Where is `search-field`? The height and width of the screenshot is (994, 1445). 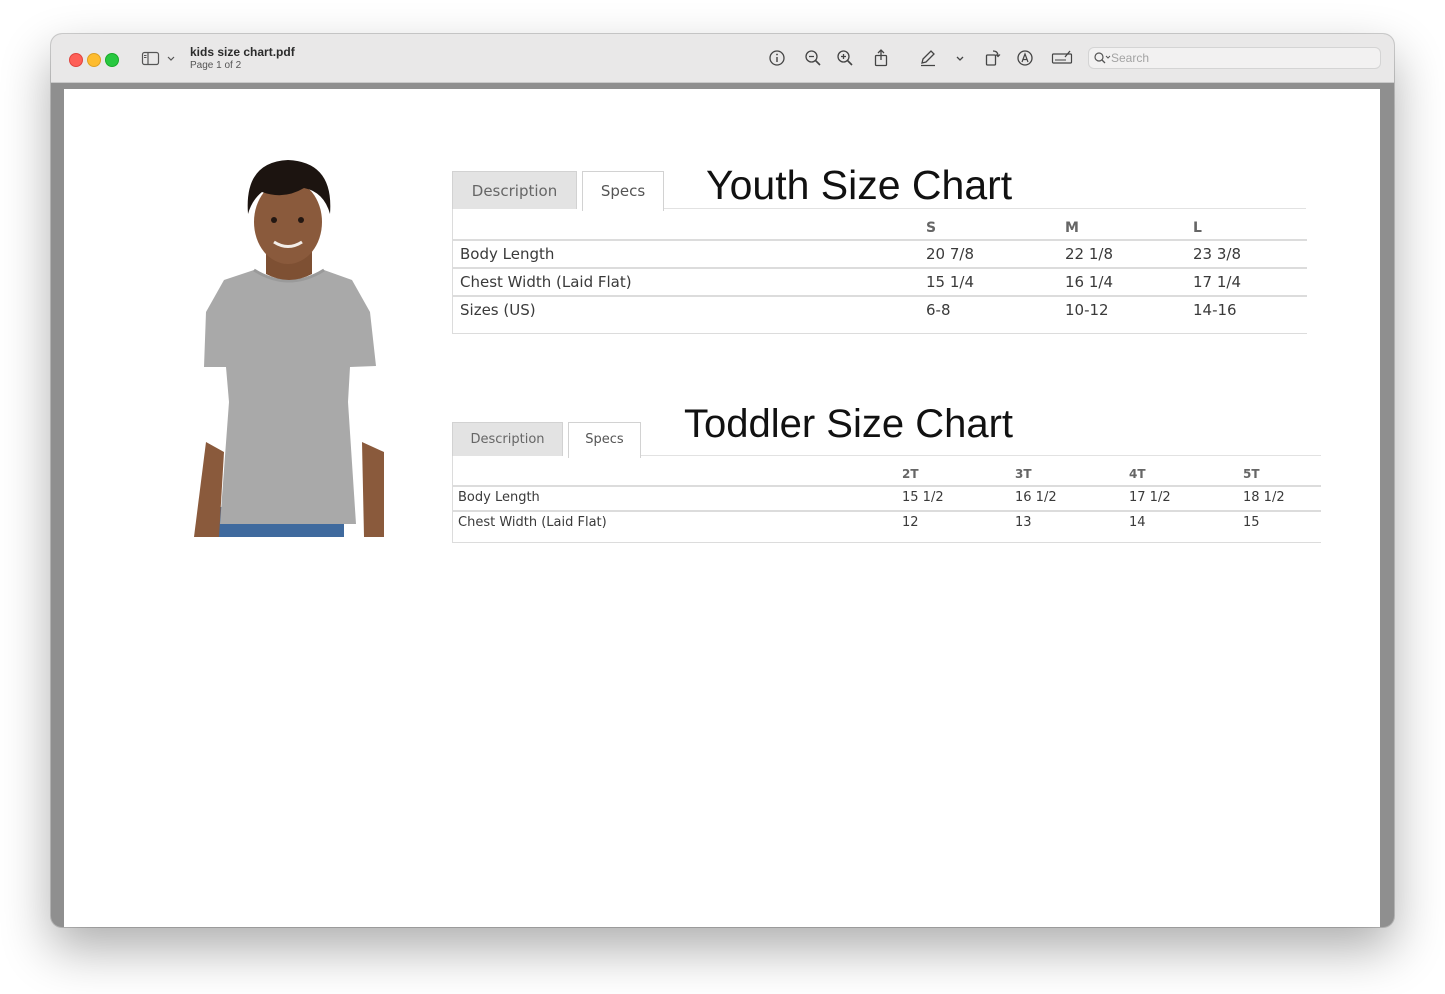 search-field is located at coordinates (1234, 58).